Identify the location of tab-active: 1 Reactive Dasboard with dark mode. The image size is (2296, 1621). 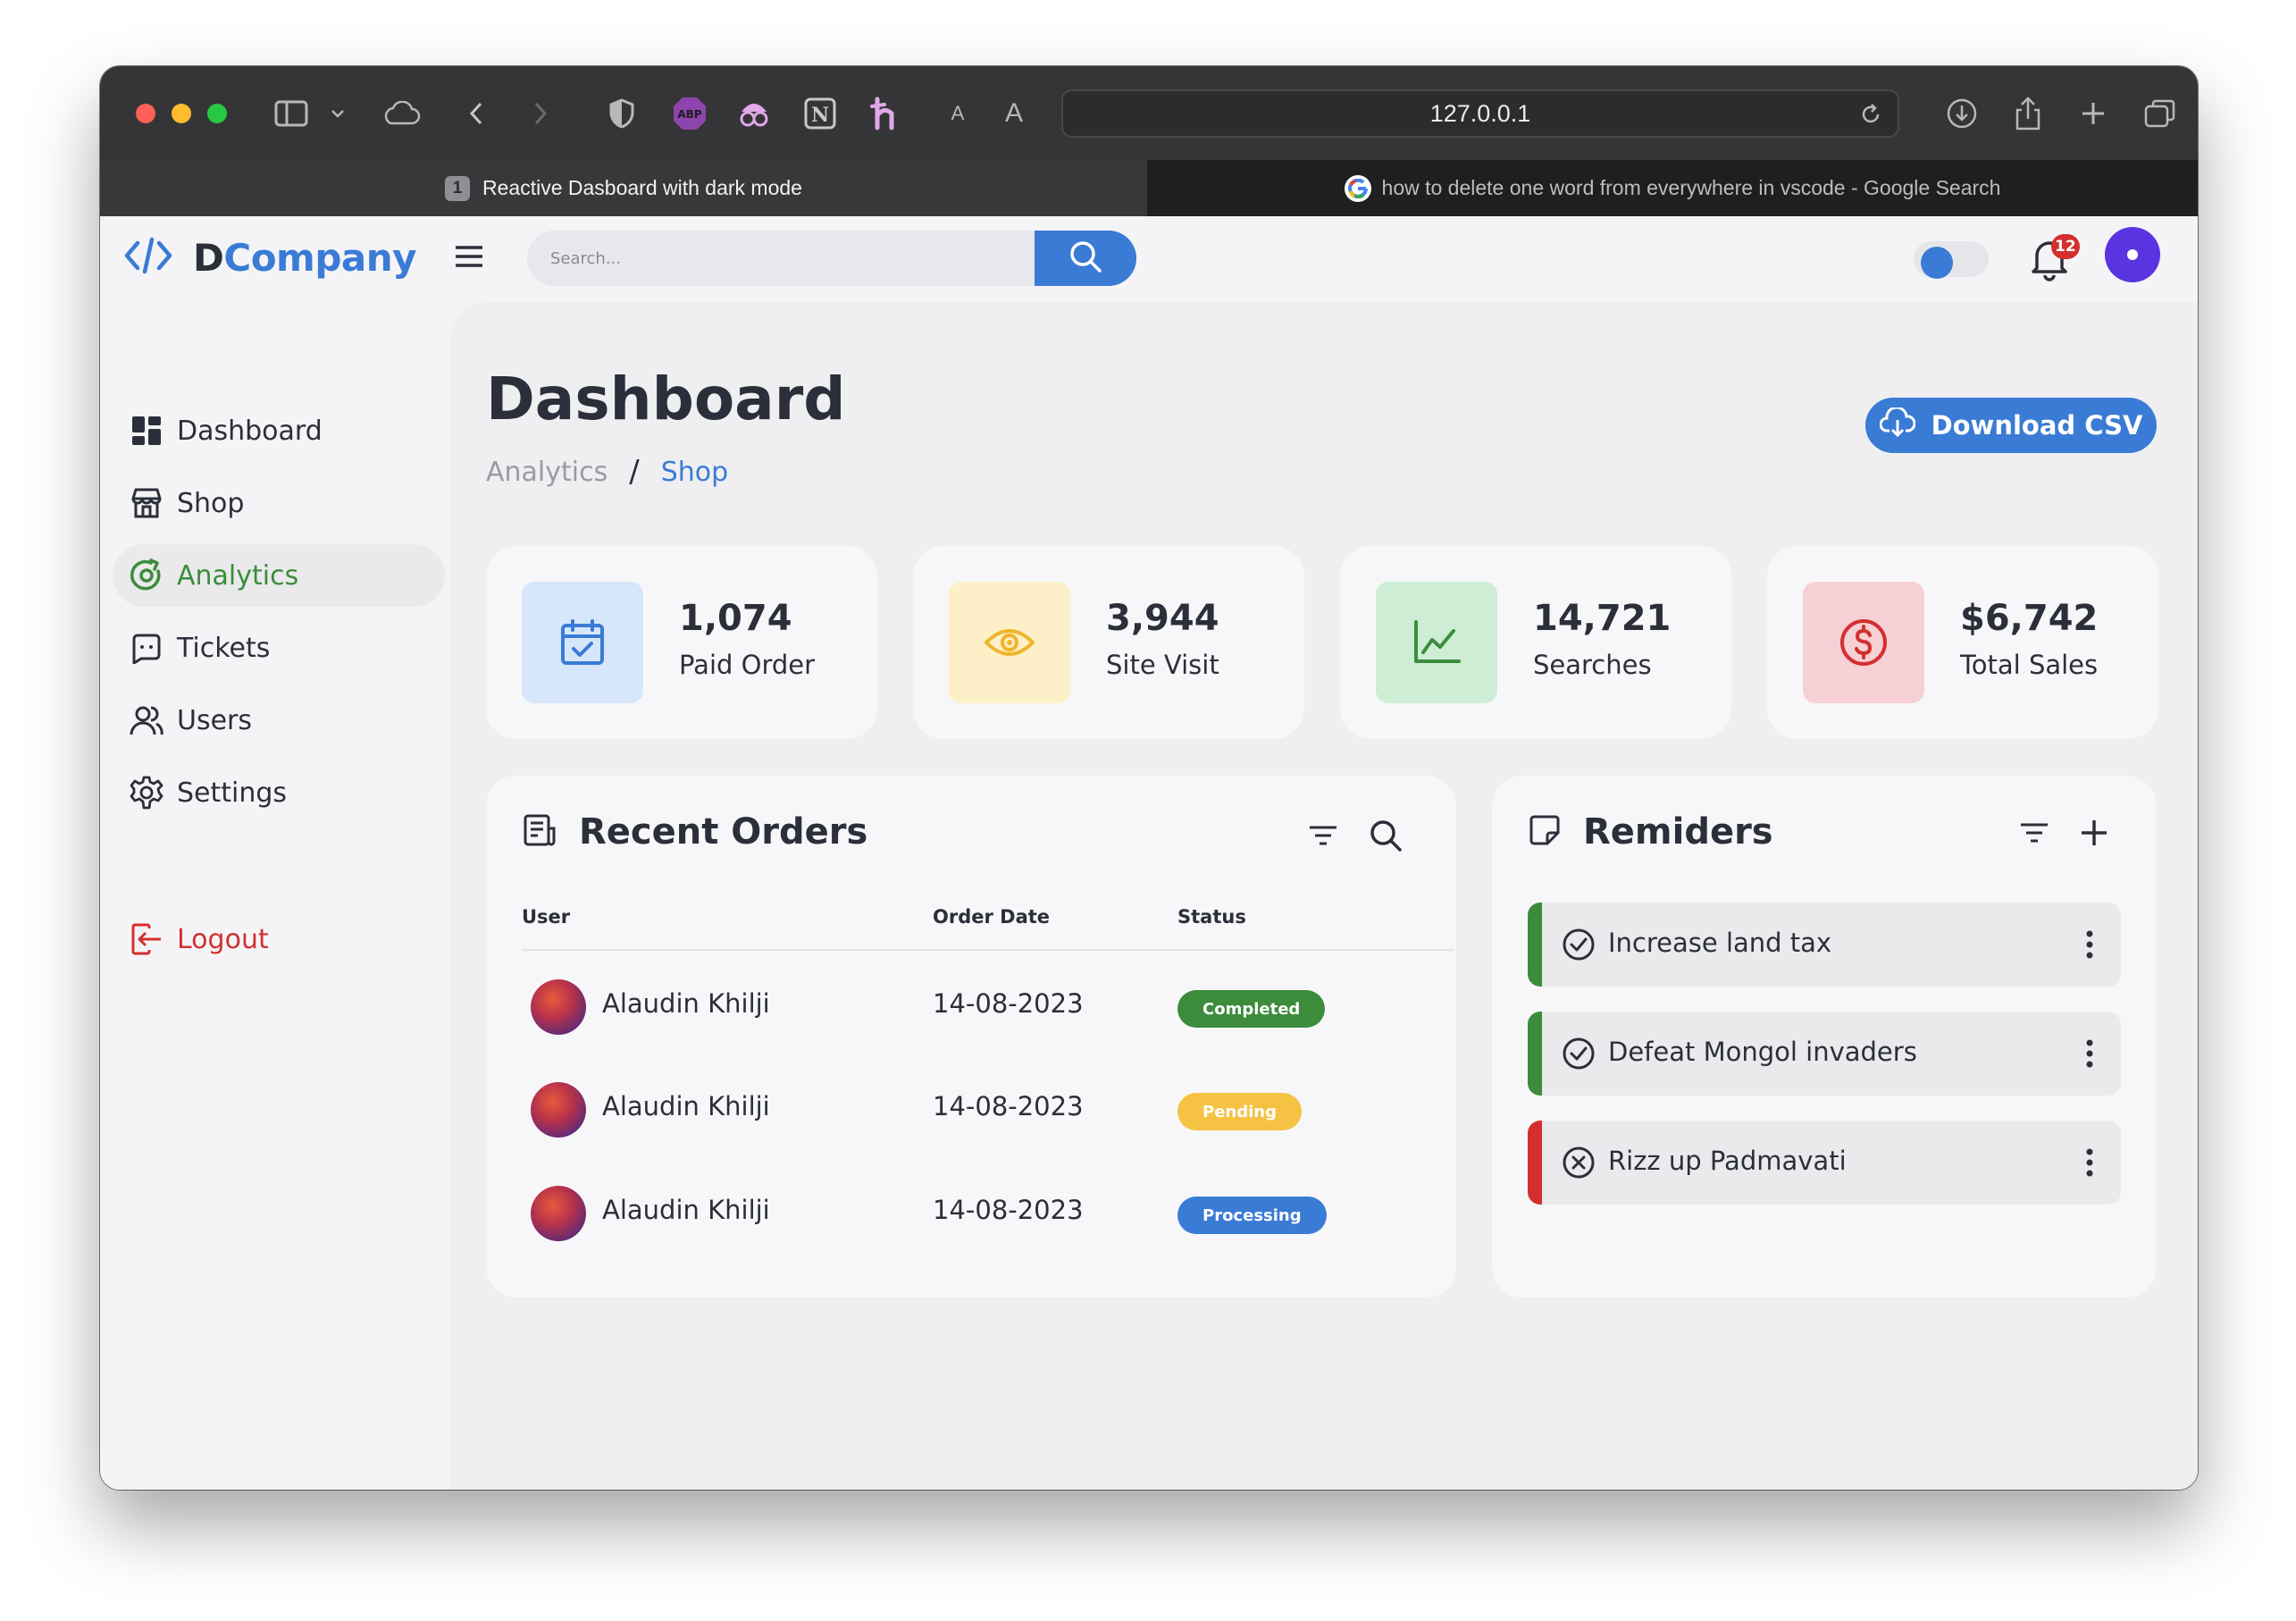
(624, 188).